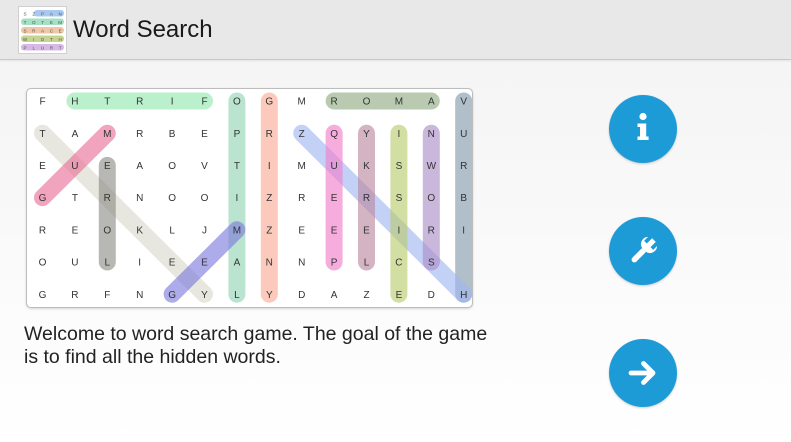 This screenshot has height=442, width=791. I want to click on info-icon, so click(643, 126).